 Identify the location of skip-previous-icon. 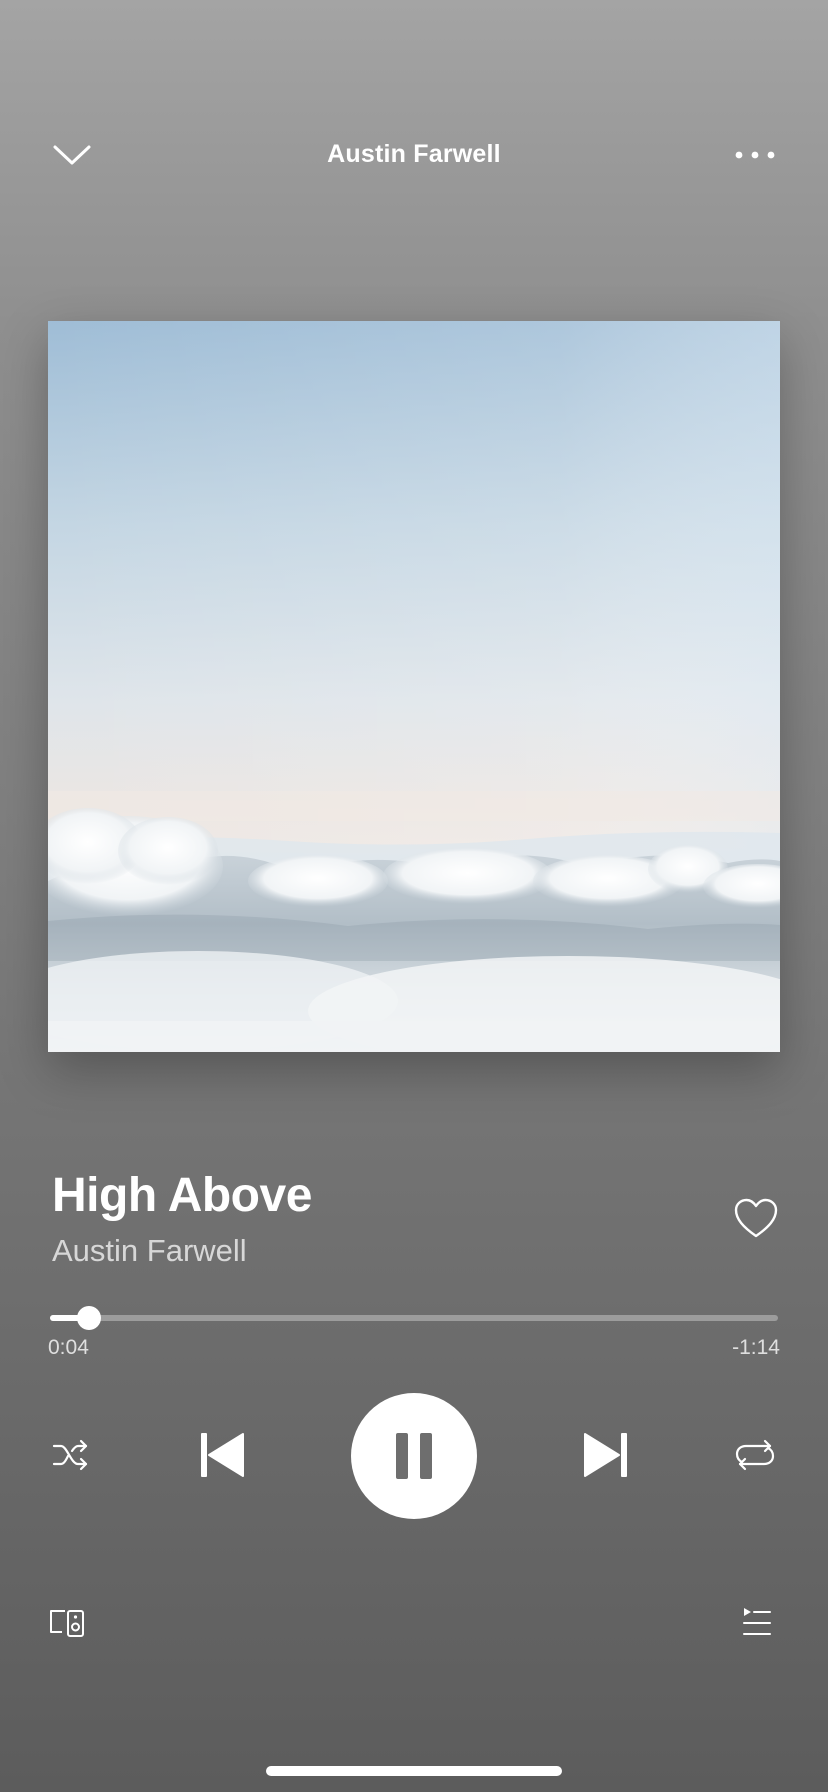
(222, 1455).